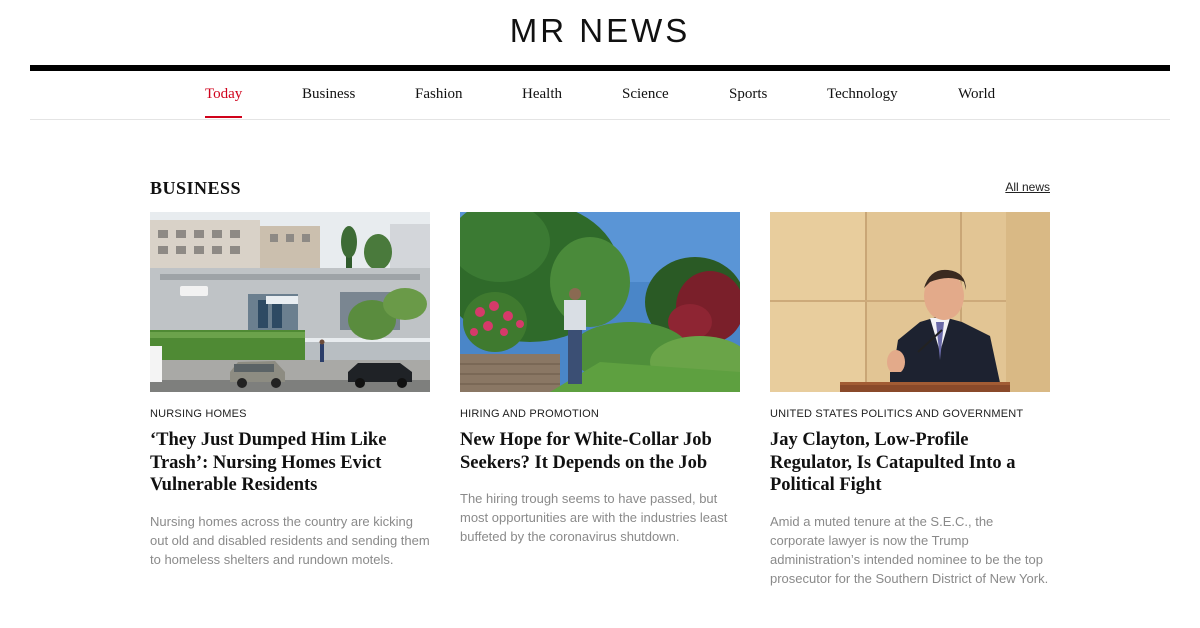 The image size is (1200, 628). I want to click on article-tag: NURSING HOMES, so click(290, 414).